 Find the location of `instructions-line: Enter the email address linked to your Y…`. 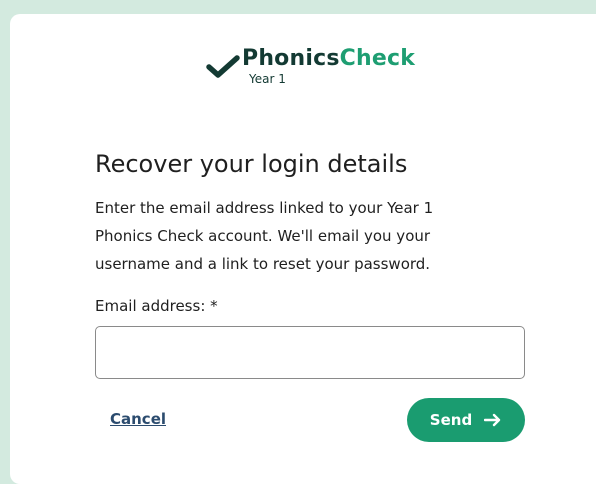

instructions-line: Enter the email address linked to your Y… is located at coordinates (264, 208).